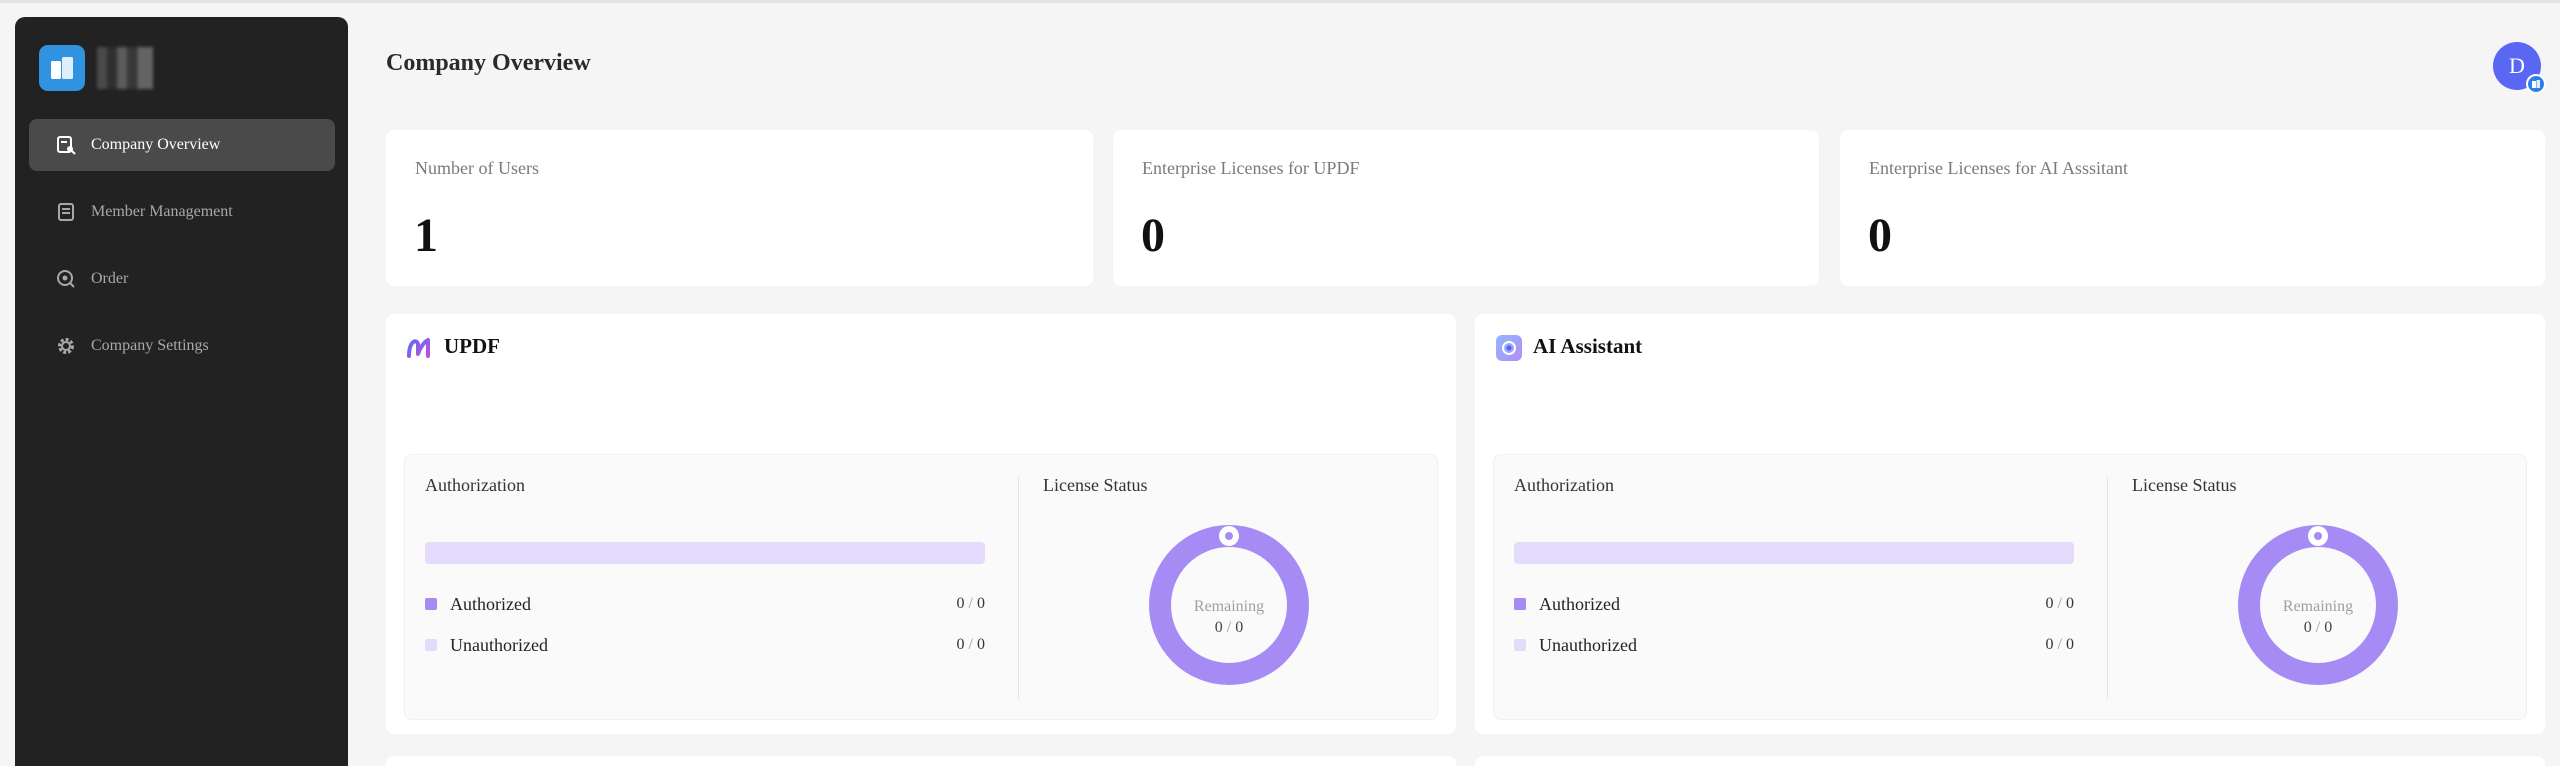 This screenshot has width=2560, height=766. I want to click on stat-card-ai-licenses: Enterprise Licenses for AI Asssitant 0, so click(2192, 208).